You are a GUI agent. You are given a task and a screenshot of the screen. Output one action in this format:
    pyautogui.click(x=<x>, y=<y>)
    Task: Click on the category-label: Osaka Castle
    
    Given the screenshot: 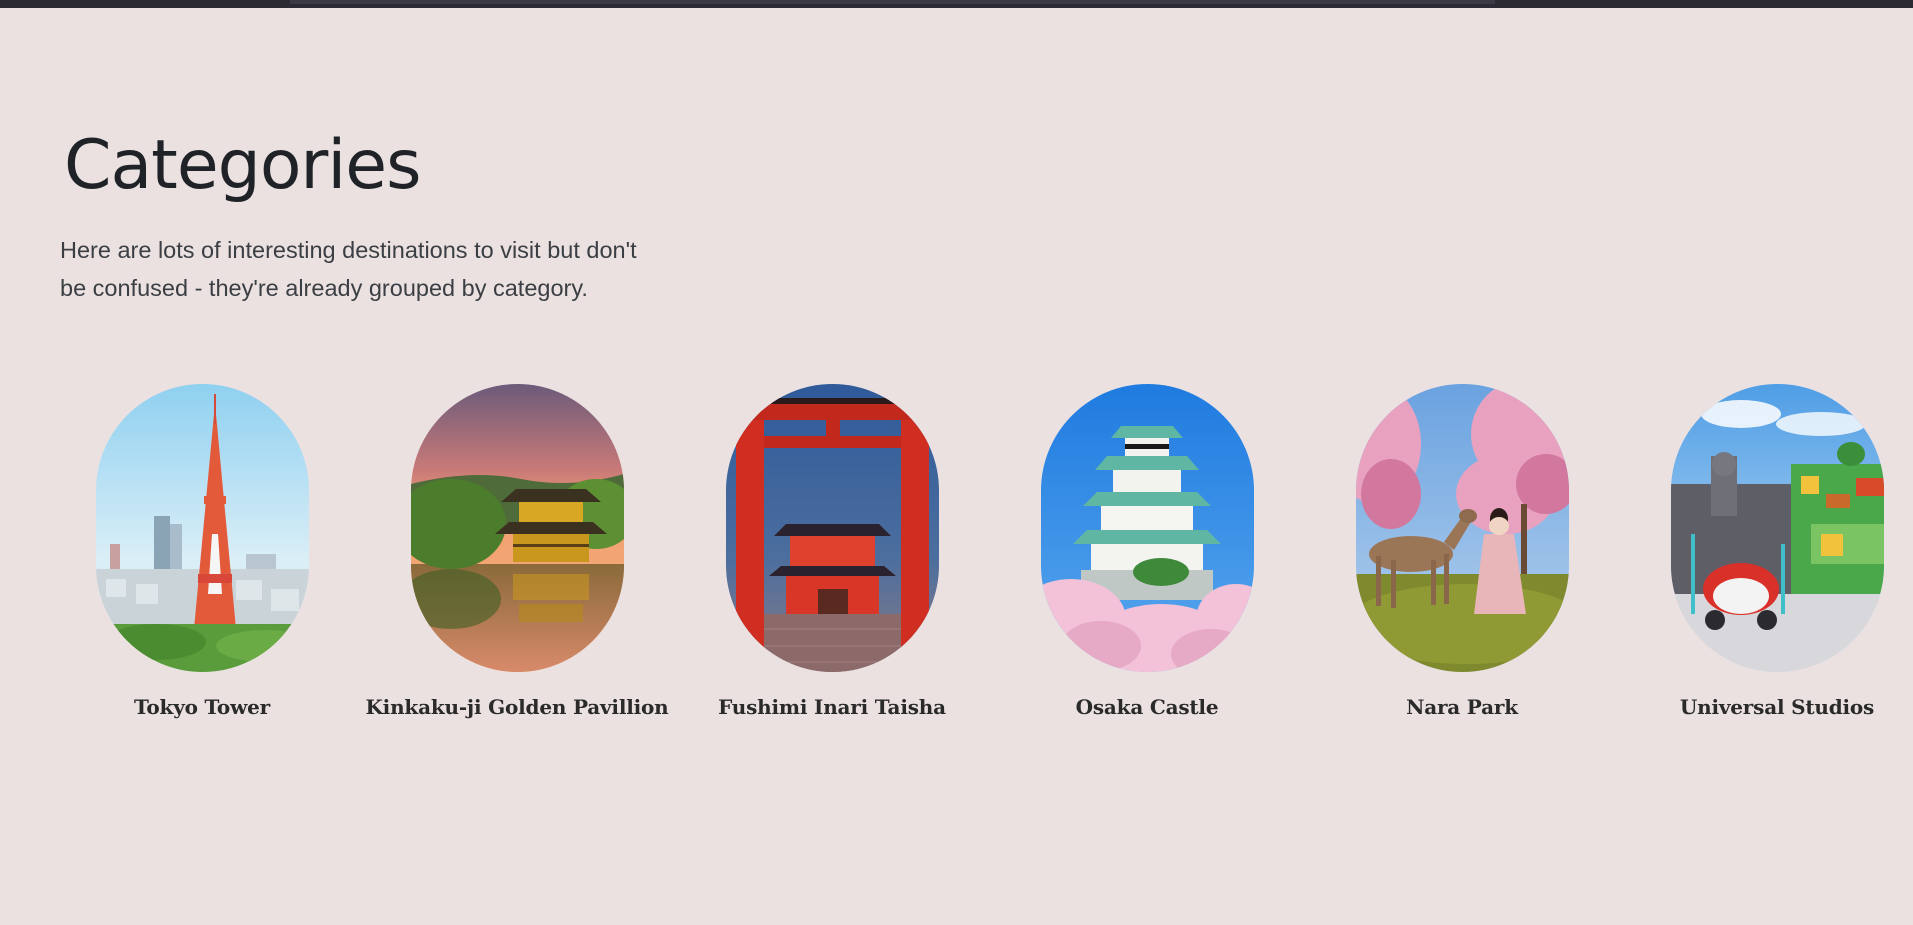 What is the action you would take?
    pyautogui.click(x=1147, y=707)
    